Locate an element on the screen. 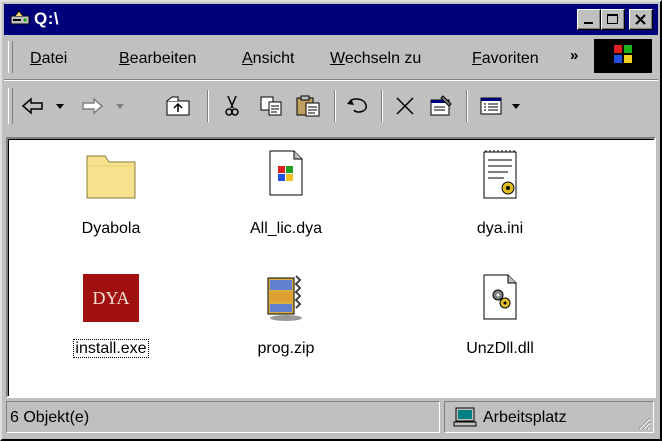  file-item: DYA install.exe is located at coordinates (111, 318).